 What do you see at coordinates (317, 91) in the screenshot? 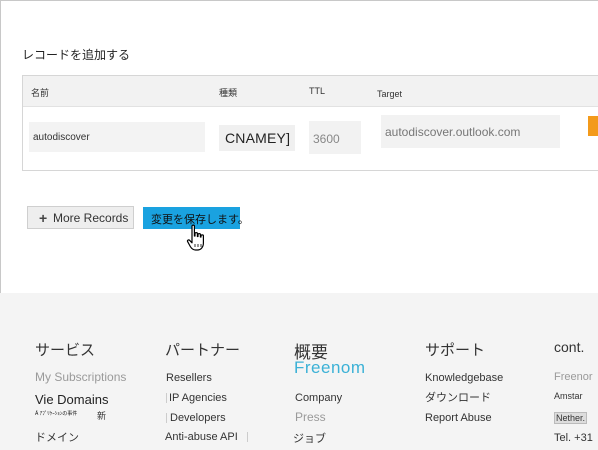
I see `column-header-ttl: TTL` at bounding box center [317, 91].